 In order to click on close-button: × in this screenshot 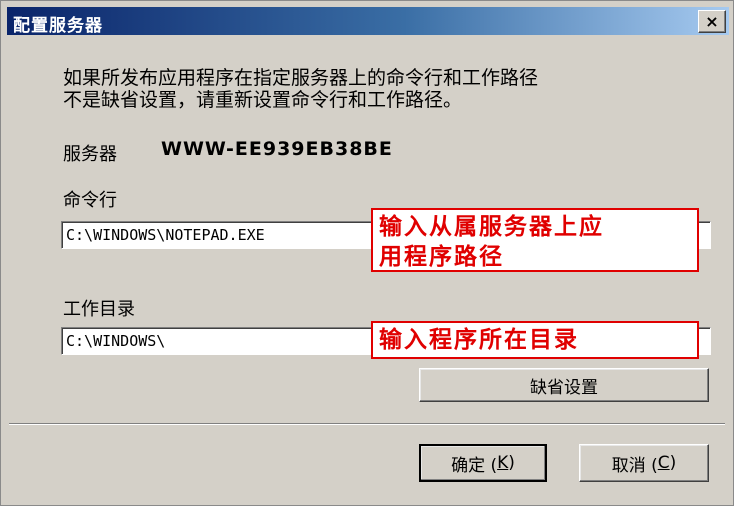, I will do `click(712, 21)`.